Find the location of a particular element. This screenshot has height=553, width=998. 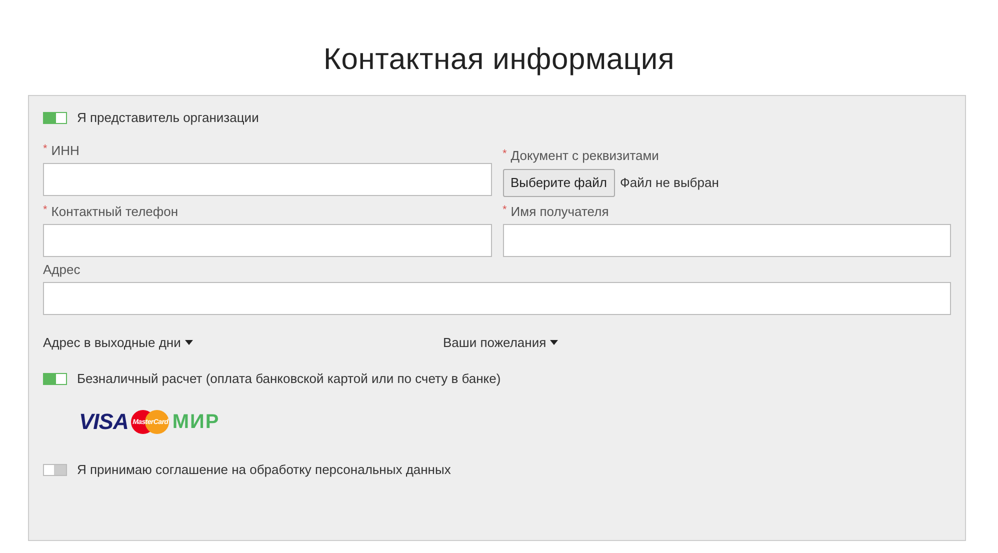

page-title: Контактная информация is located at coordinates (499, 60).